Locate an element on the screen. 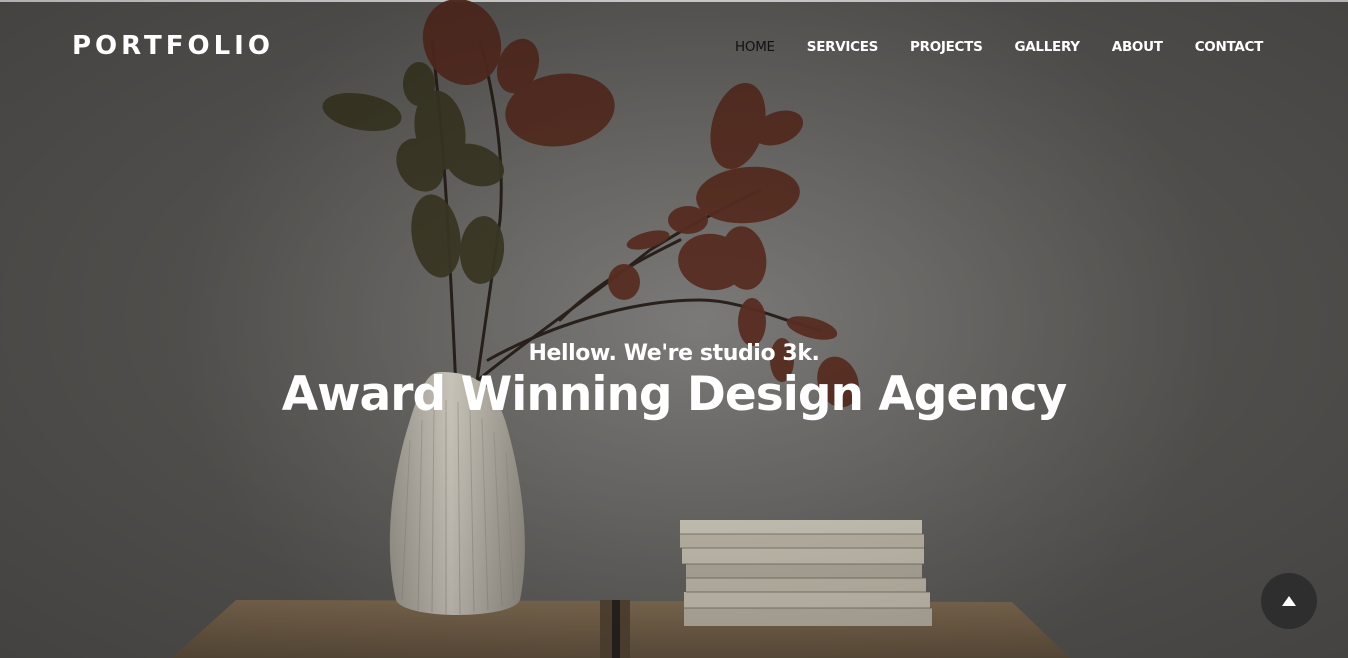 The height and width of the screenshot is (658, 1348). hero-title: Award Winning Design Agency is located at coordinates (674, 394).